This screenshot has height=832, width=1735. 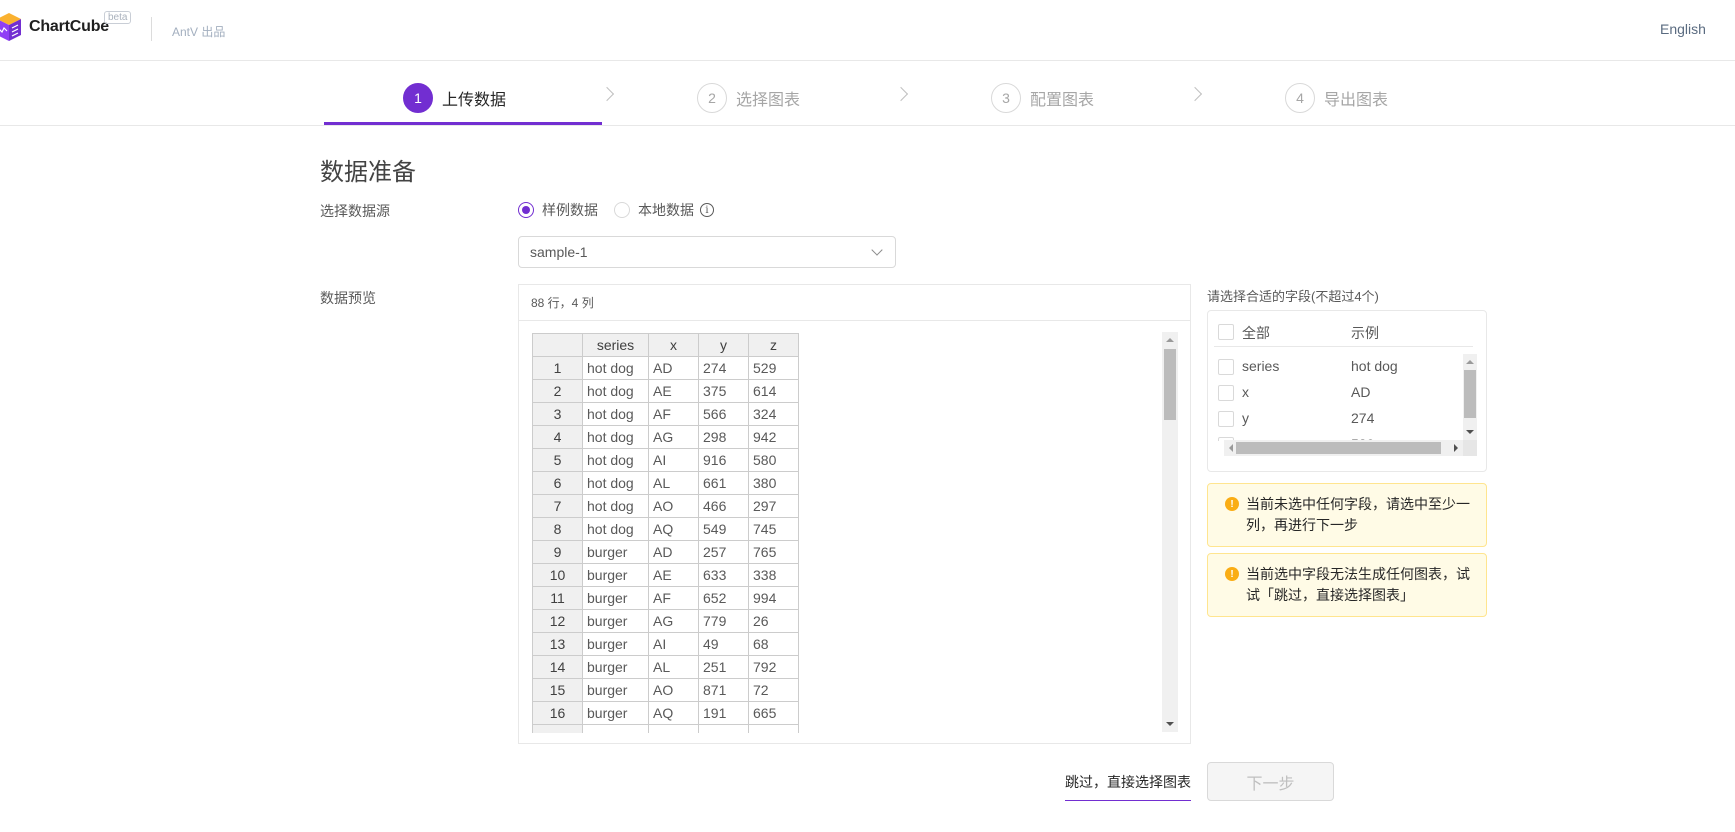 What do you see at coordinates (773, 529) in the screenshot?
I see `table-cell: 745` at bounding box center [773, 529].